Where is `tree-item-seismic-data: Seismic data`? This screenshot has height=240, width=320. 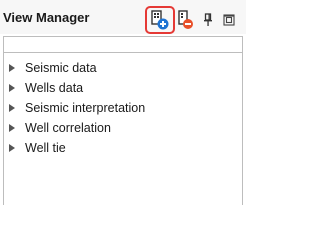
tree-item-seismic-data: Seismic data is located at coordinates (123, 68).